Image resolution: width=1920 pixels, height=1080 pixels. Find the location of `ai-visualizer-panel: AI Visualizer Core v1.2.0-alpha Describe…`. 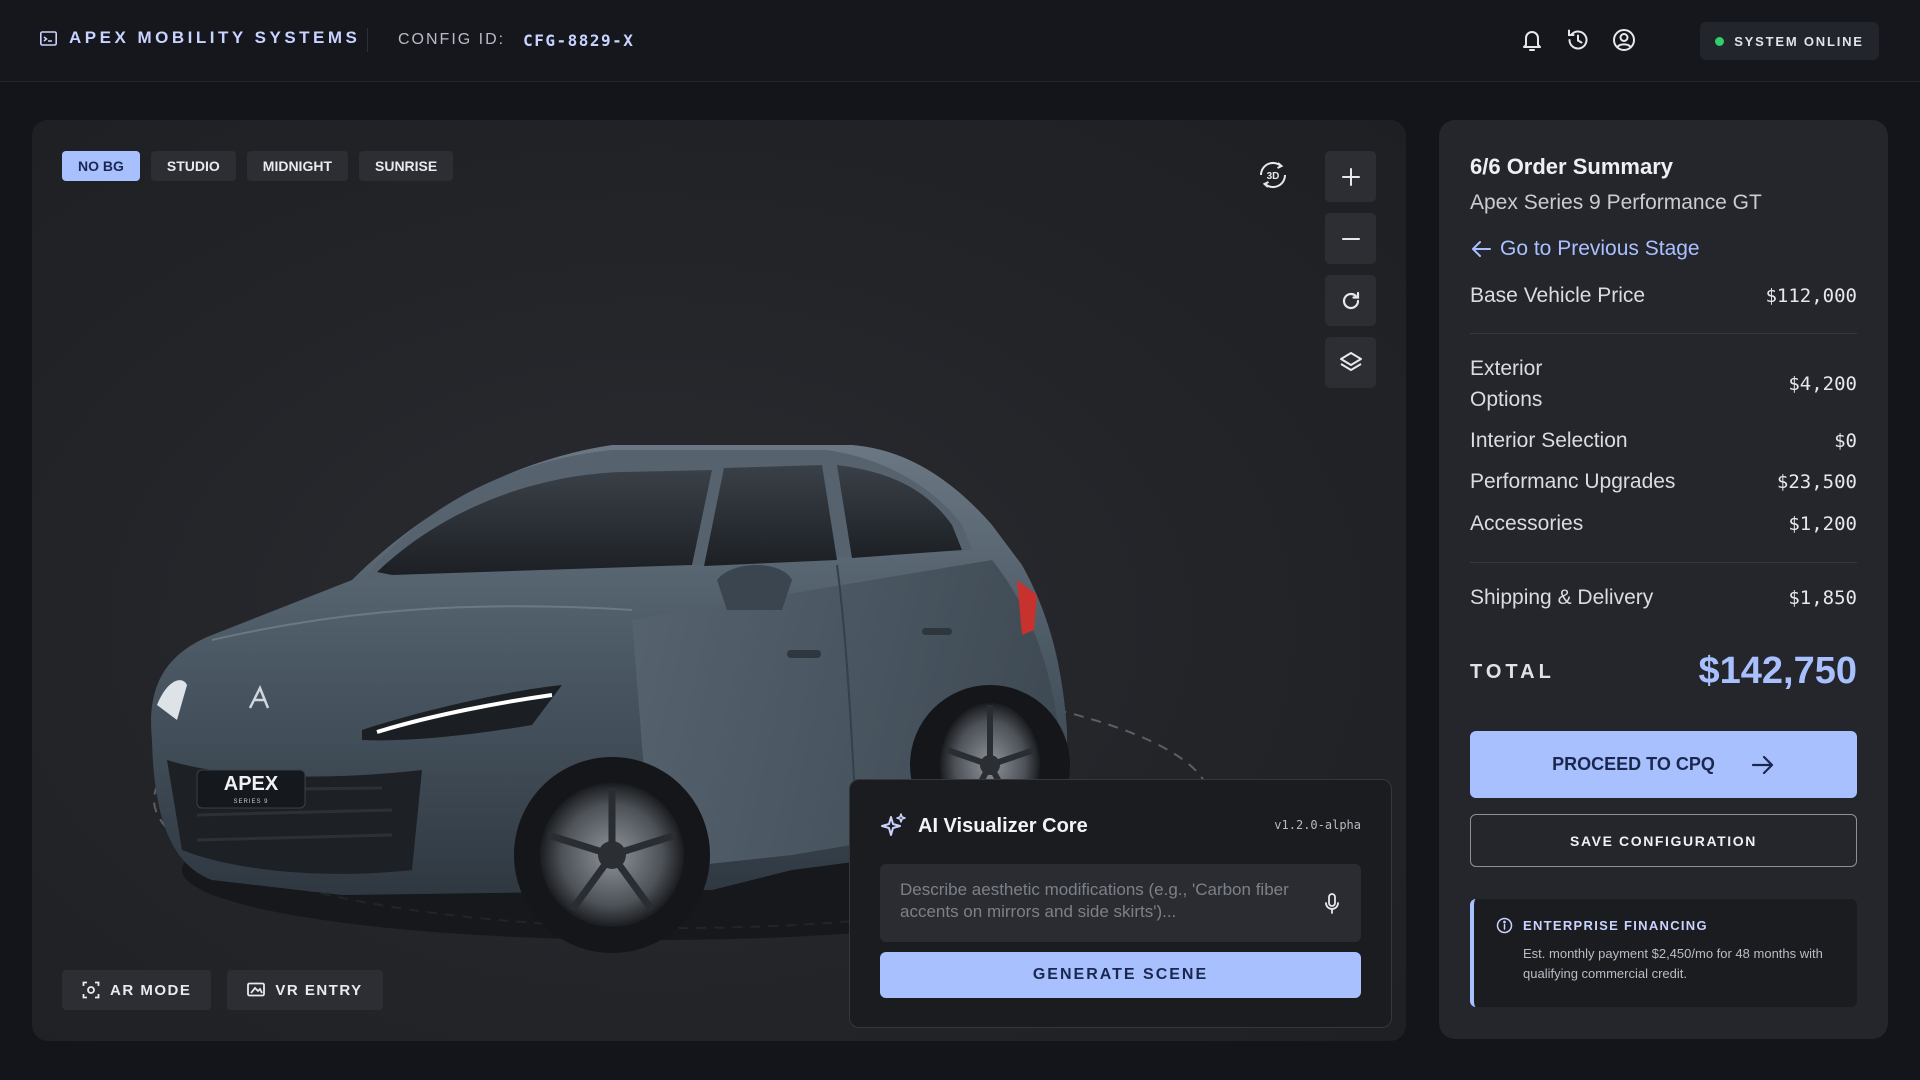

ai-visualizer-panel: AI Visualizer Core v1.2.0-alpha Describe… is located at coordinates (1120, 903).